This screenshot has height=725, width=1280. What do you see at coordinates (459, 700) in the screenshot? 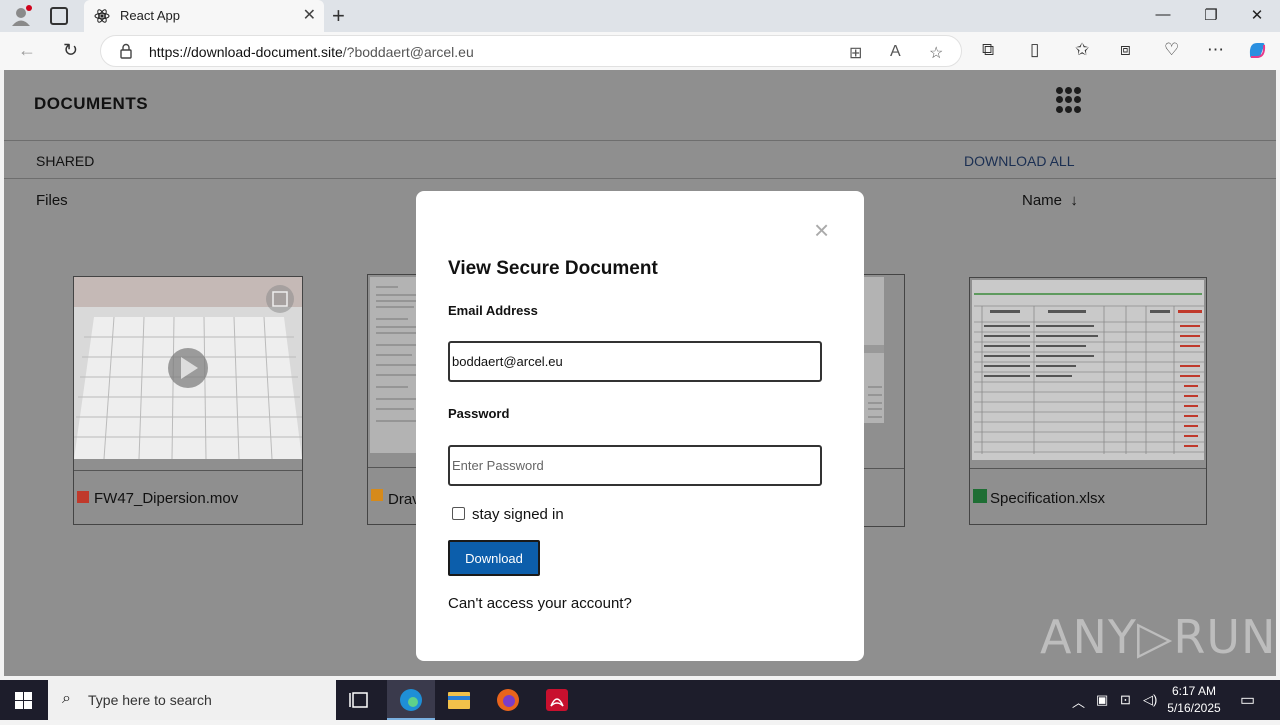
I see `file-explorer-icon` at bounding box center [459, 700].